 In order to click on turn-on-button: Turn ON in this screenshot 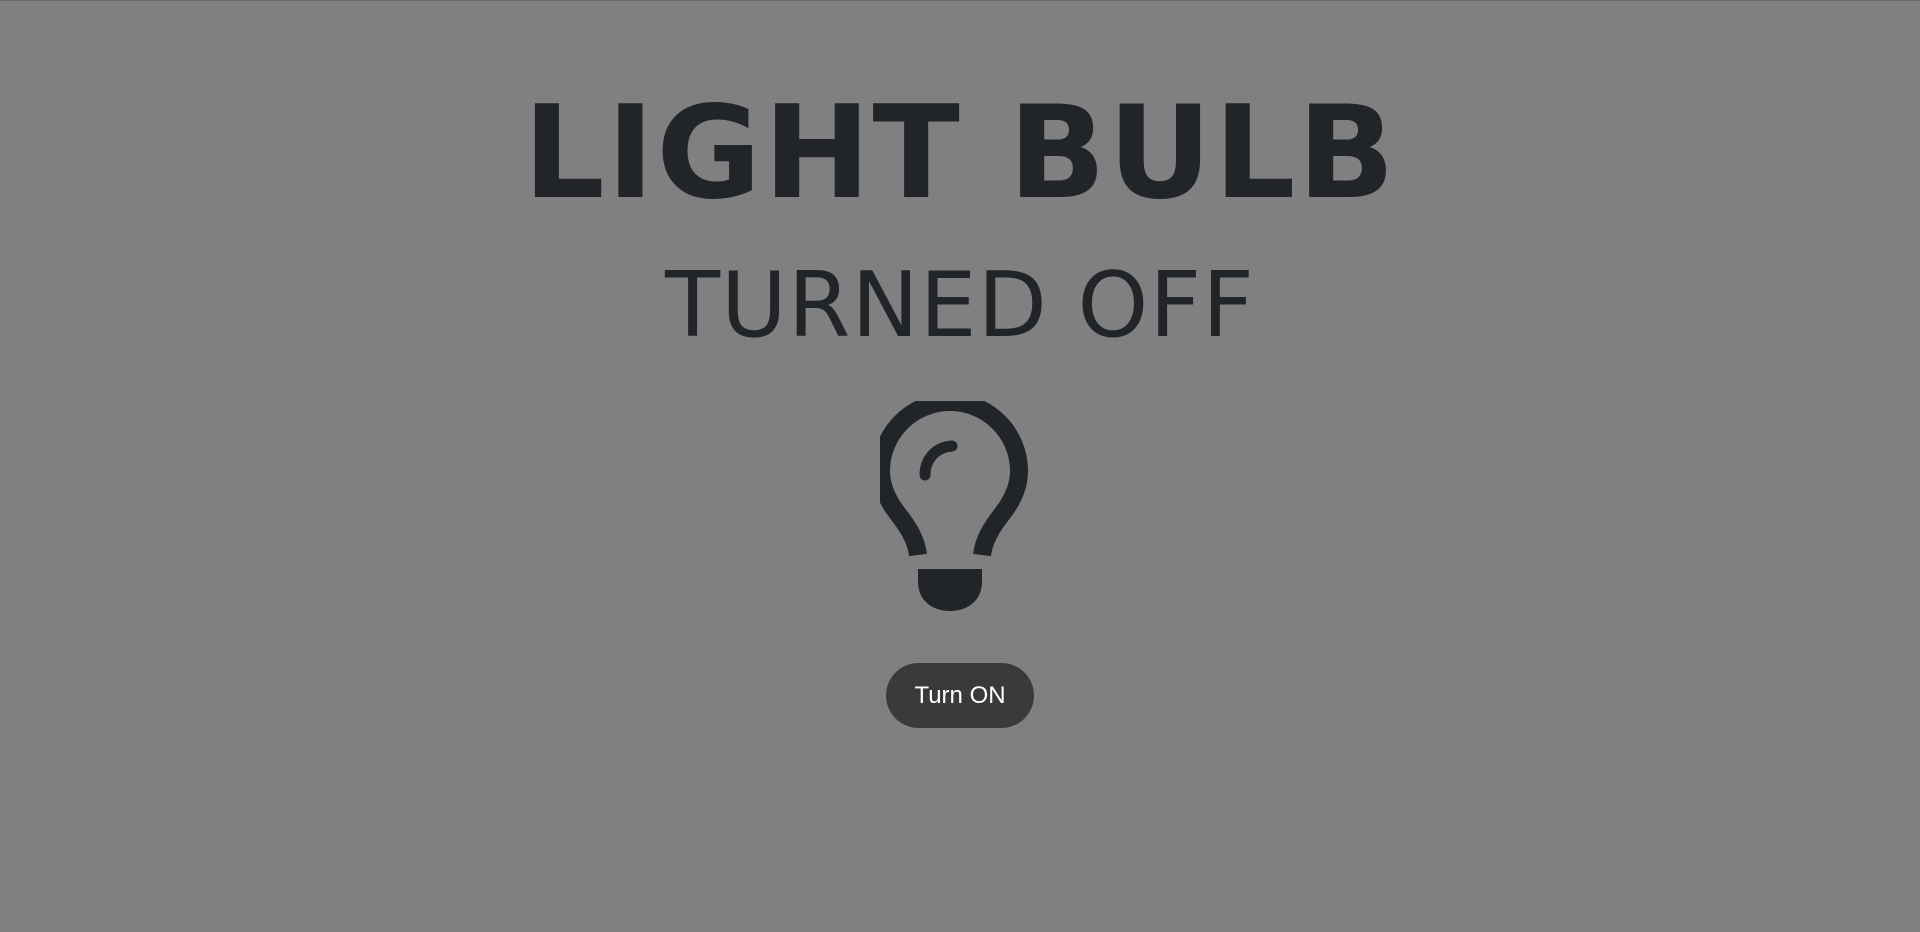, I will do `click(960, 695)`.